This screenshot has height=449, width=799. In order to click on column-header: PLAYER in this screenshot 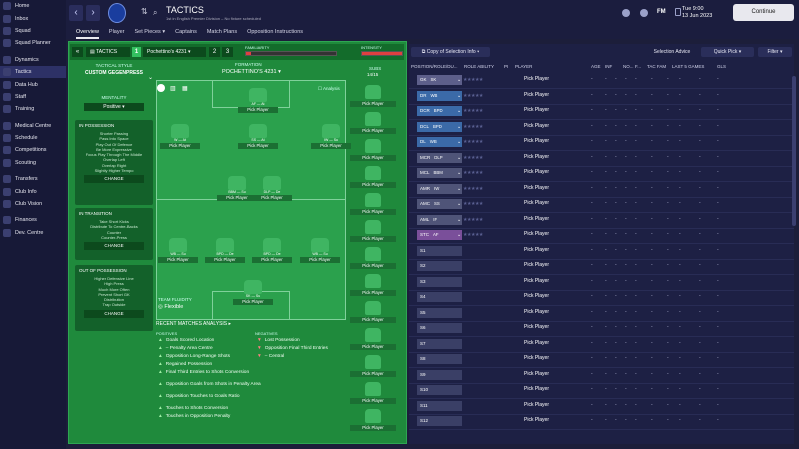, I will do `click(523, 66)`.